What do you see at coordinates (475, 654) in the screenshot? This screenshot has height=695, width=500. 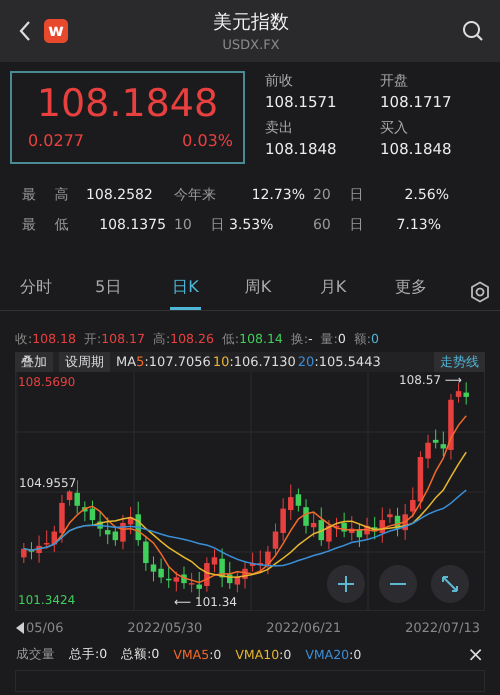 I see `close-button: ×` at bounding box center [475, 654].